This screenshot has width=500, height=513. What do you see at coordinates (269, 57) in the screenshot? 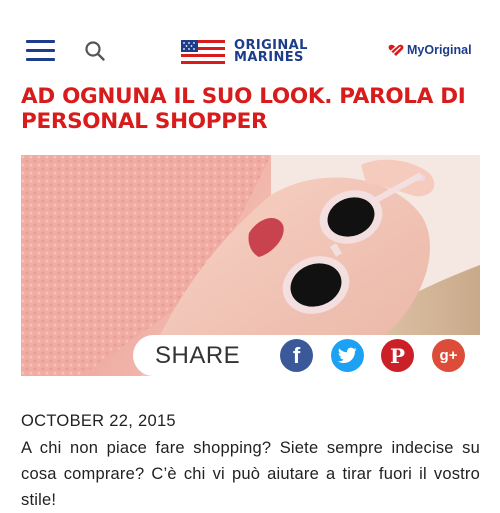
I see `logo-line-2: MARINES` at bounding box center [269, 57].